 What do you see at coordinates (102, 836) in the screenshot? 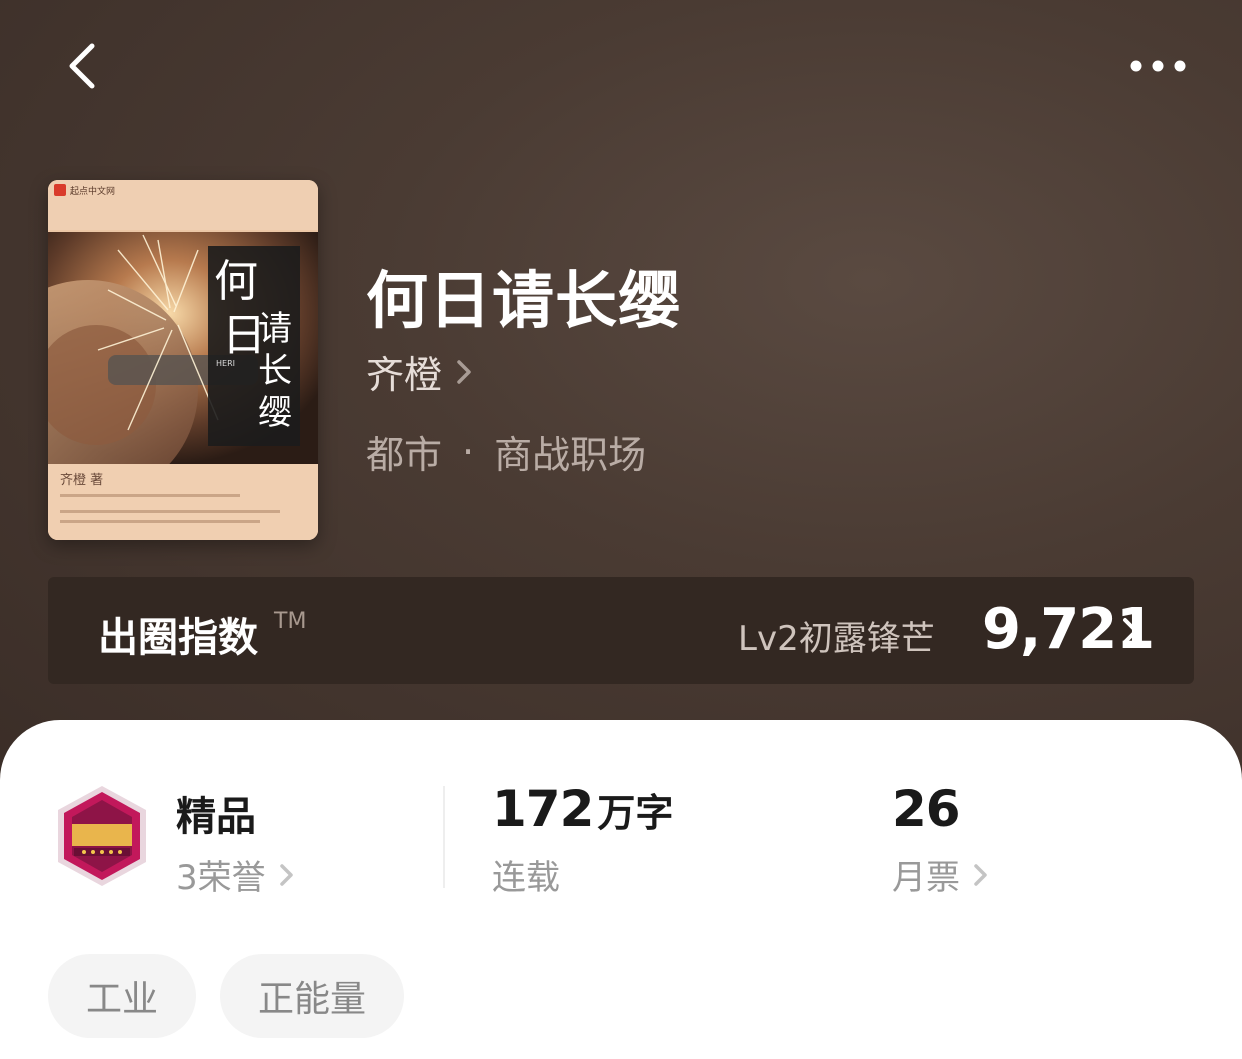
I see `premium-channel-badge-icon` at bounding box center [102, 836].